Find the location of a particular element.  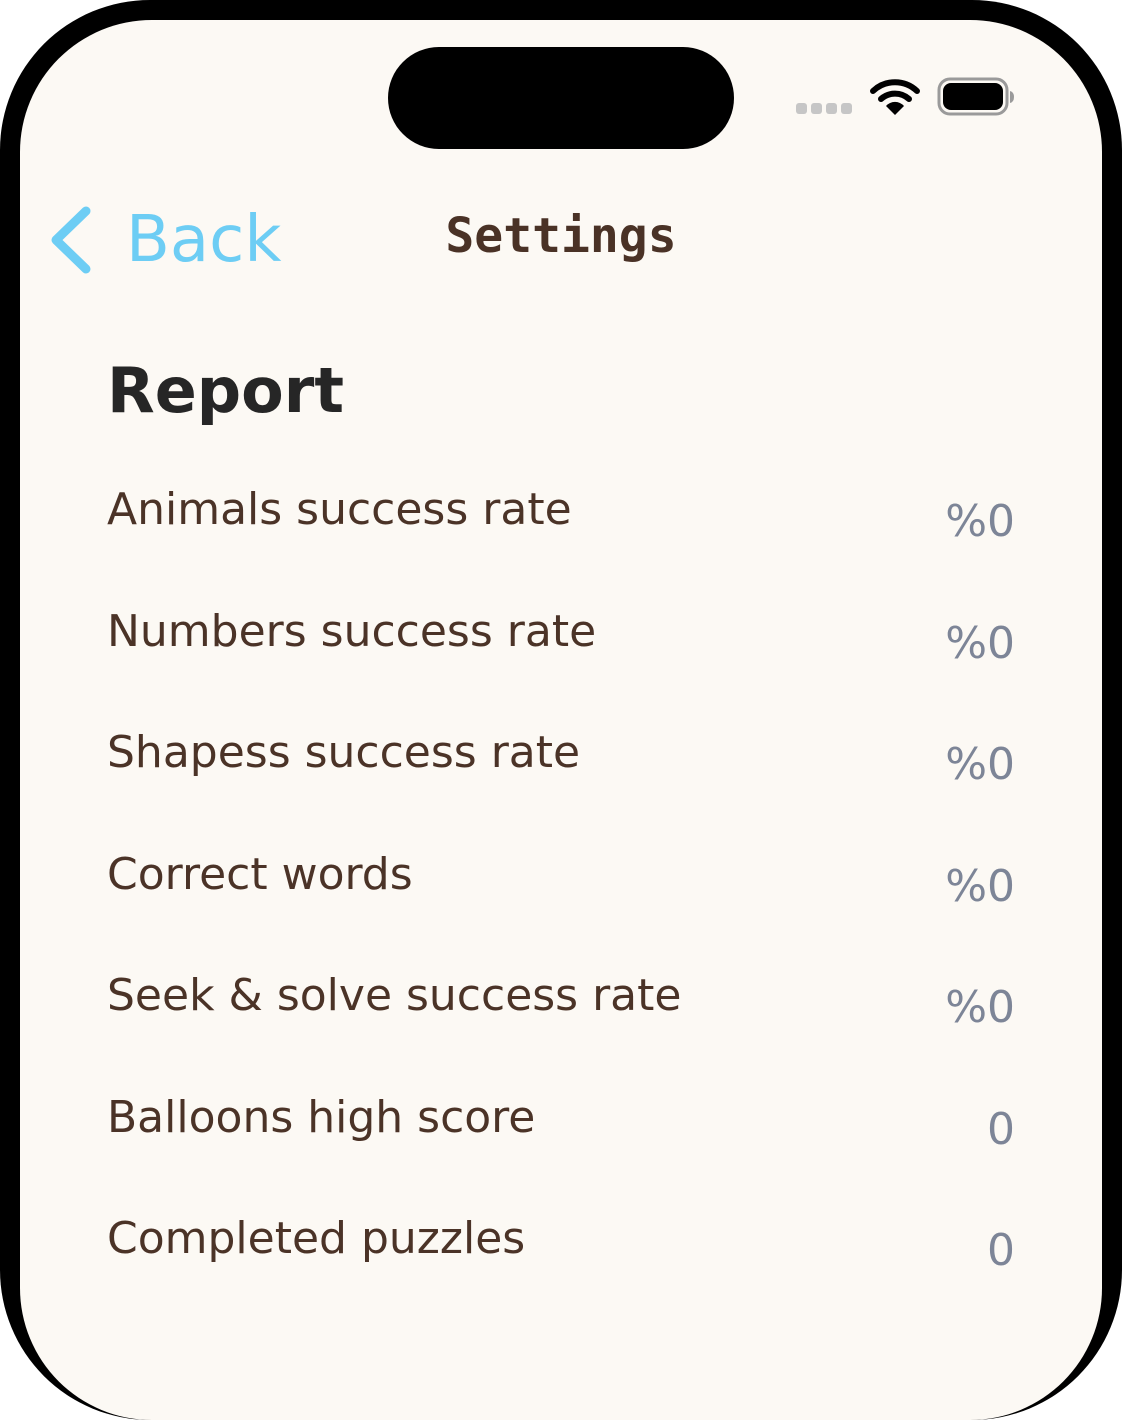

report-row-correct-words: Correct words %0 is located at coordinates (561, 910).